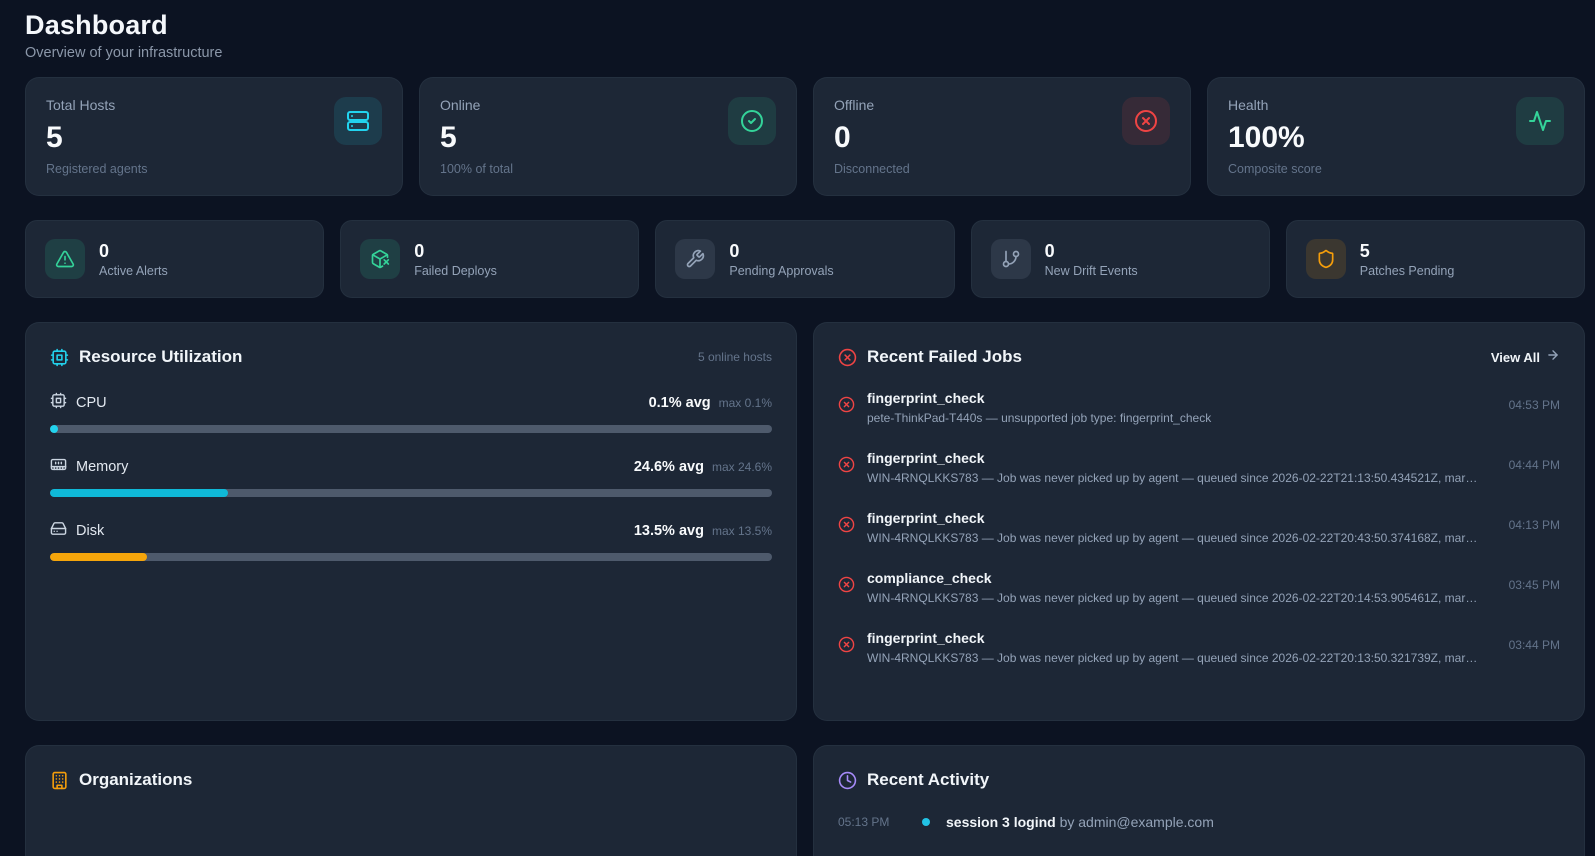 Image resolution: width=1595 pixels, height=856 pixels. Describe the element at coordinates (411, 493) in the screenshot. I see `memory-usage-bar` at that location.